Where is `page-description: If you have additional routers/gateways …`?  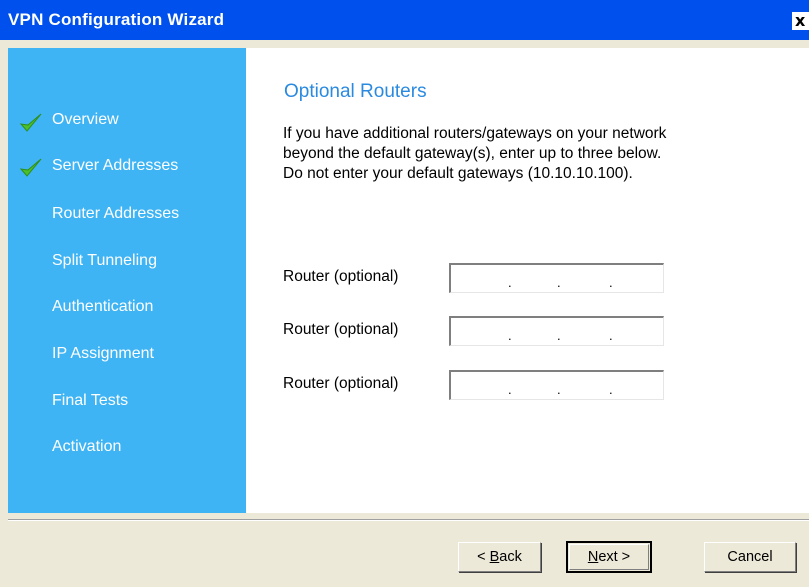 page-description: If you have additional routers/gateways … is located at coordinates (533, 154).